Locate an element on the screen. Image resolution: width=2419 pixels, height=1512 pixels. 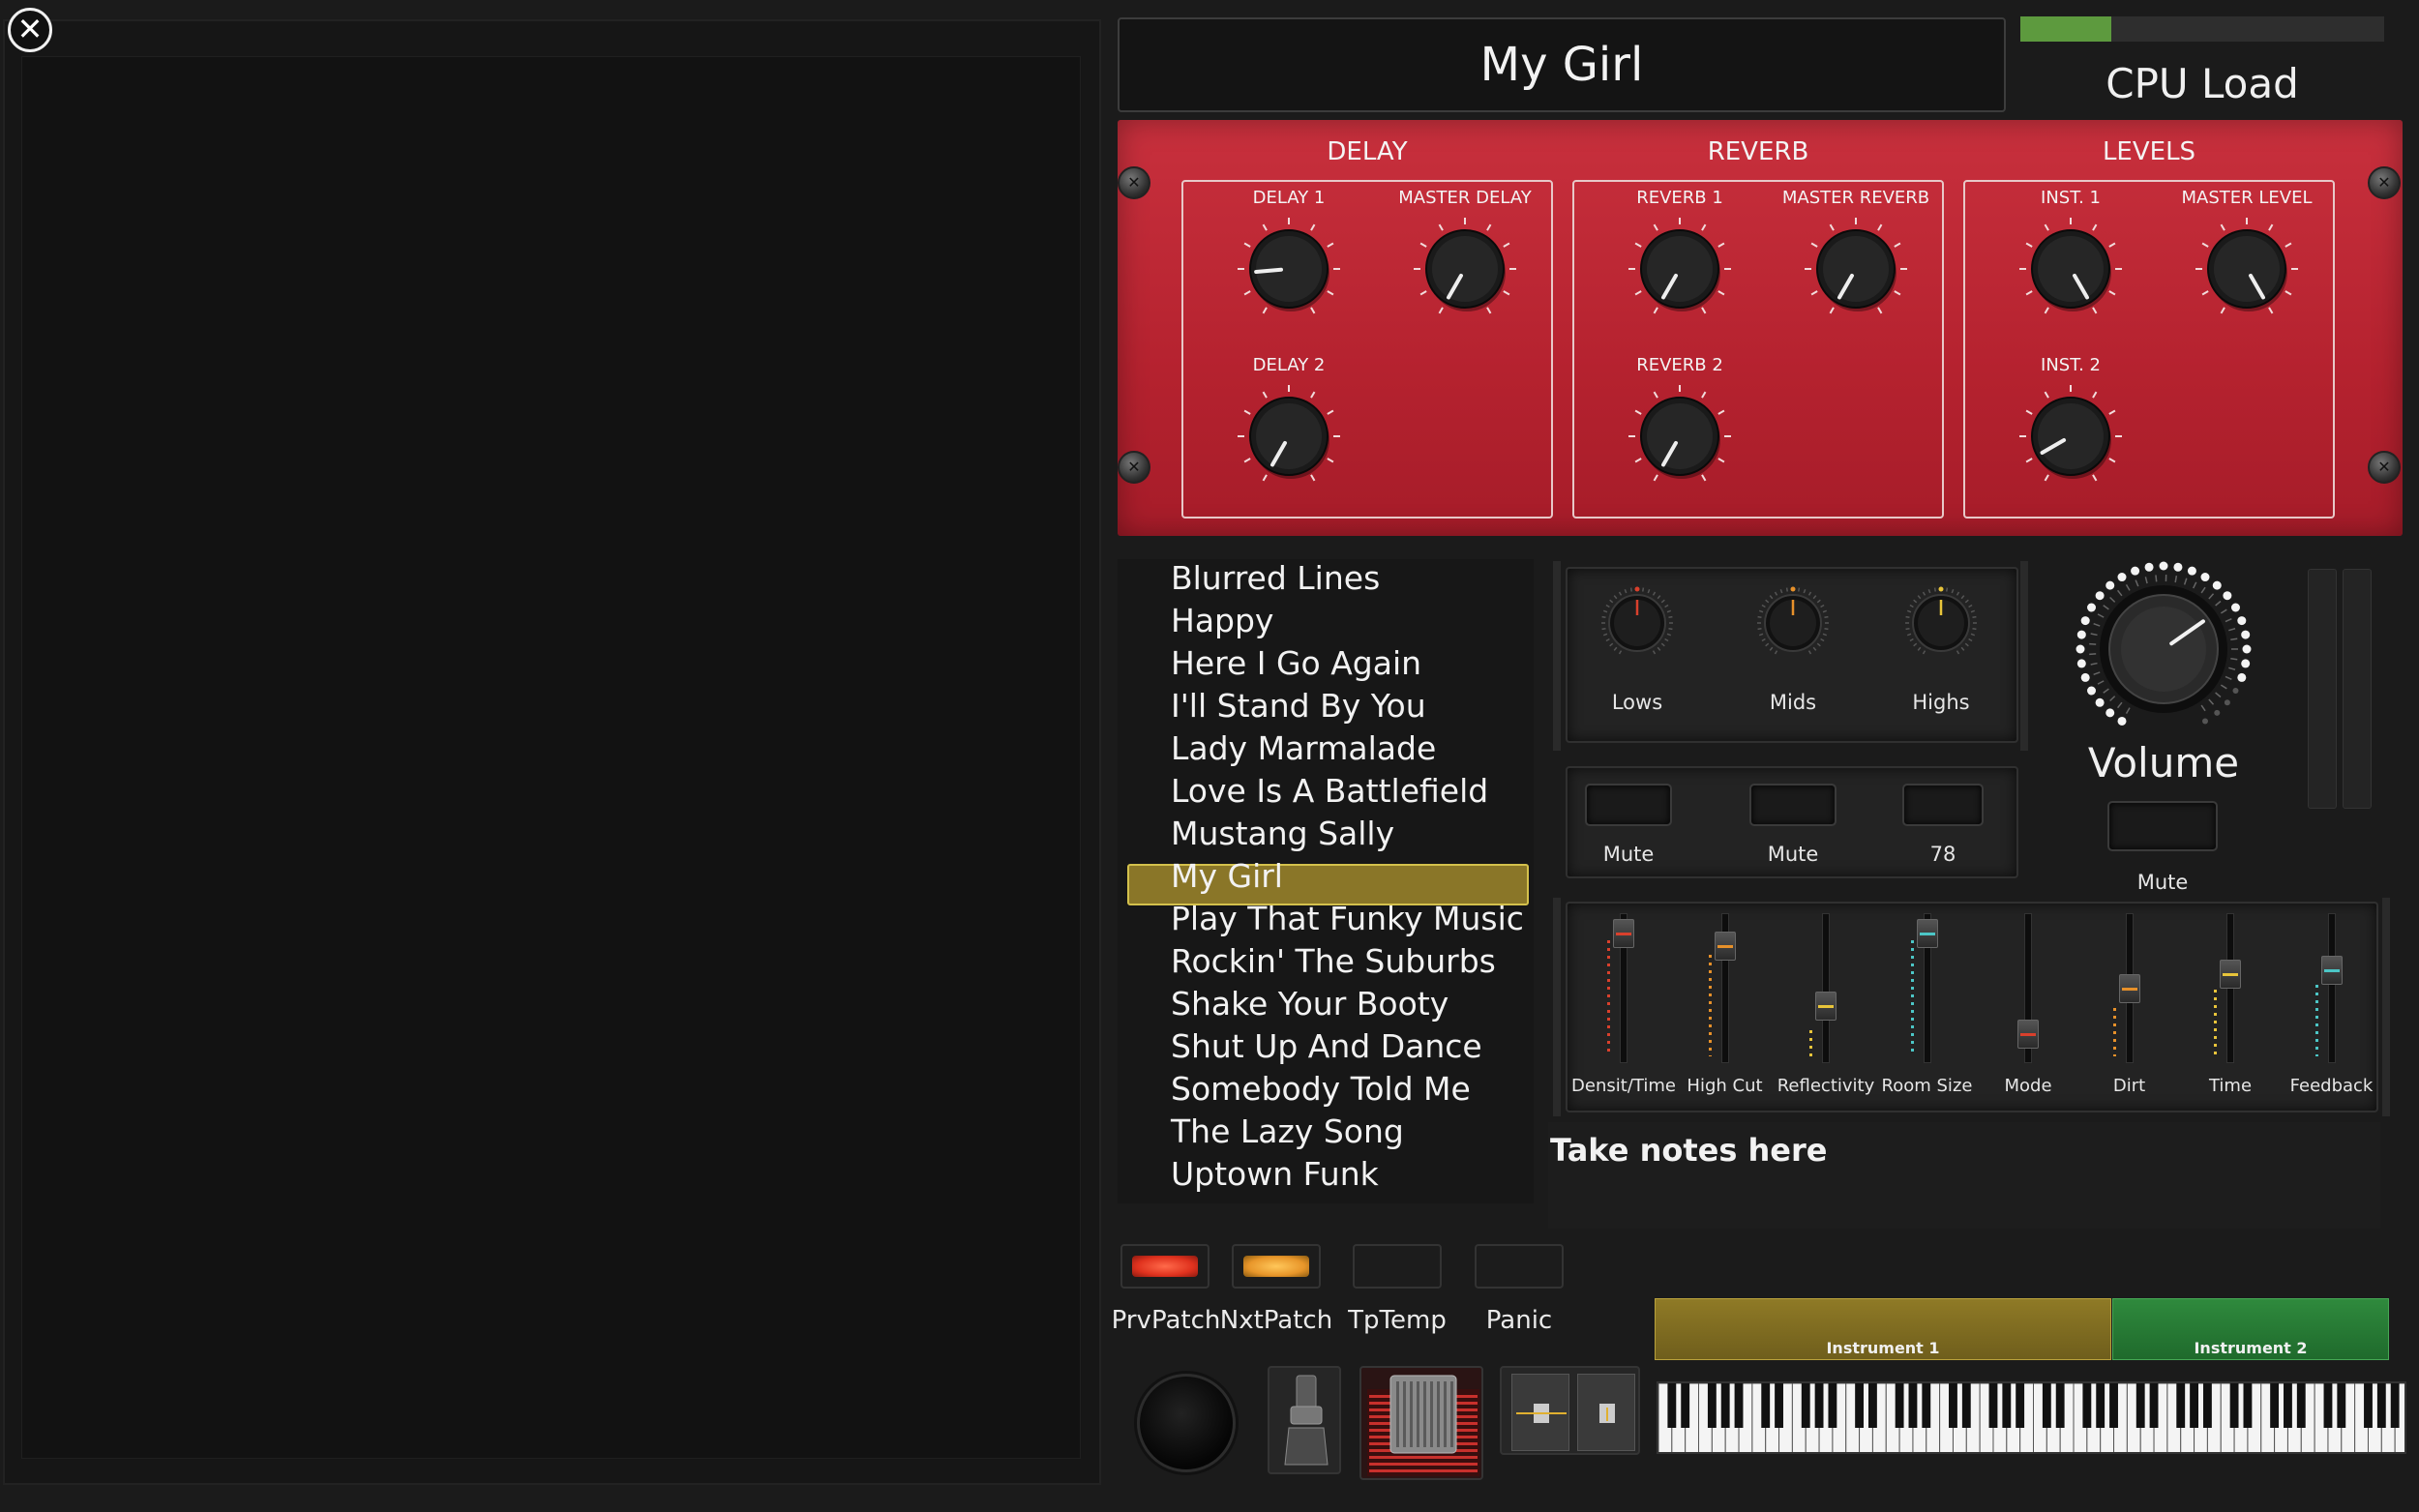
song-item: Shake Your Booty is located at coordinates (1310, 1004).